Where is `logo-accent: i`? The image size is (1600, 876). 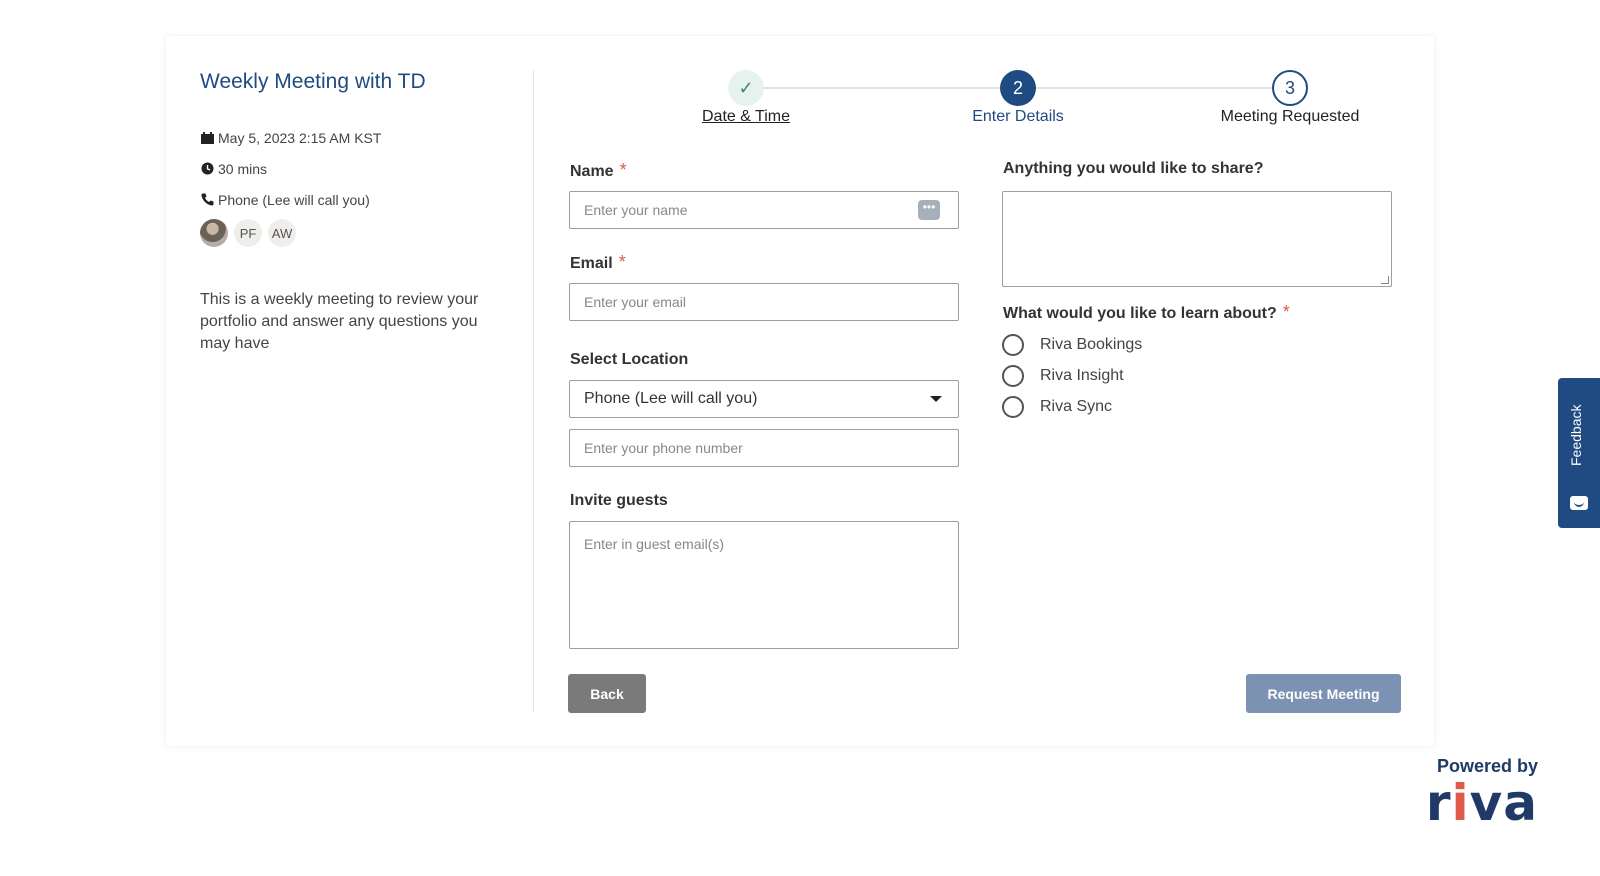 logo-accent: i is located at coordinates (1460, 803).